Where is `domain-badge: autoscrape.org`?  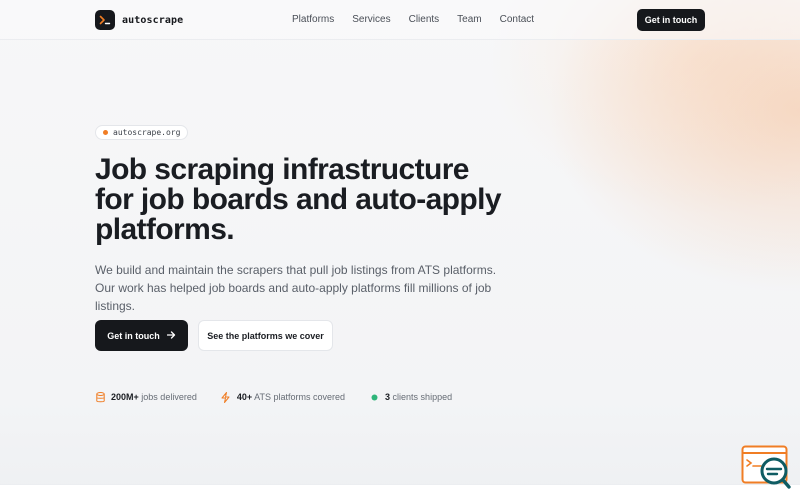 domain-badge: autoscrape.org is located at coordinates (142, 132).